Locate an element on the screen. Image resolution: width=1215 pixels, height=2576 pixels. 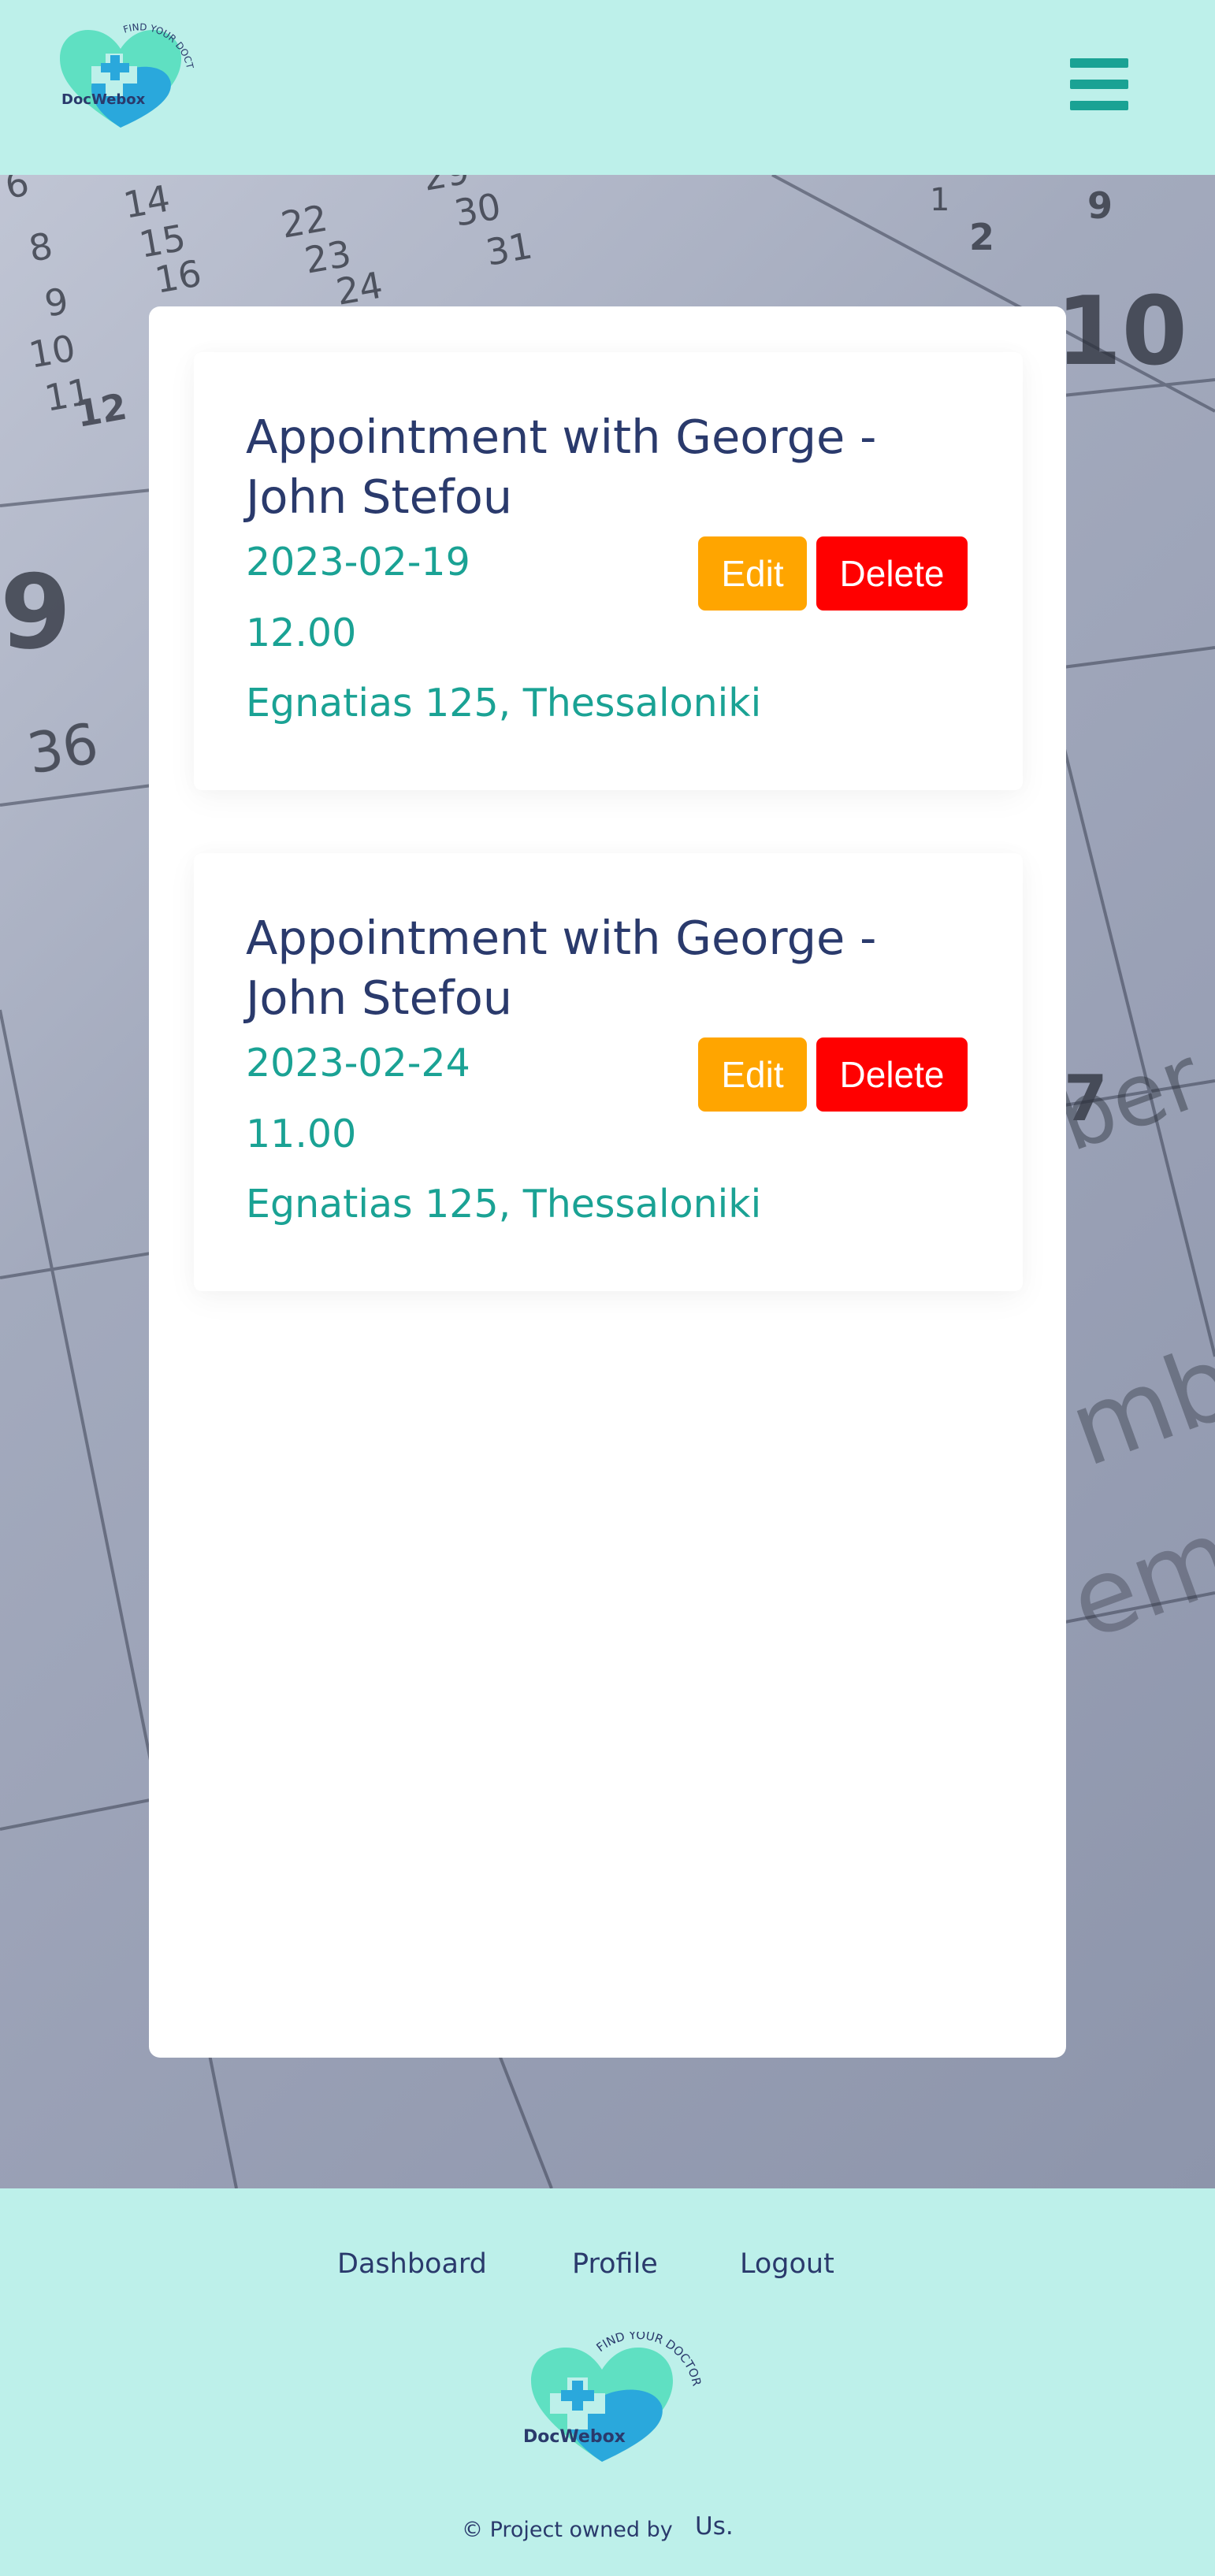
logo-brand-text: DocWebox is located at coordinates (103, 99).